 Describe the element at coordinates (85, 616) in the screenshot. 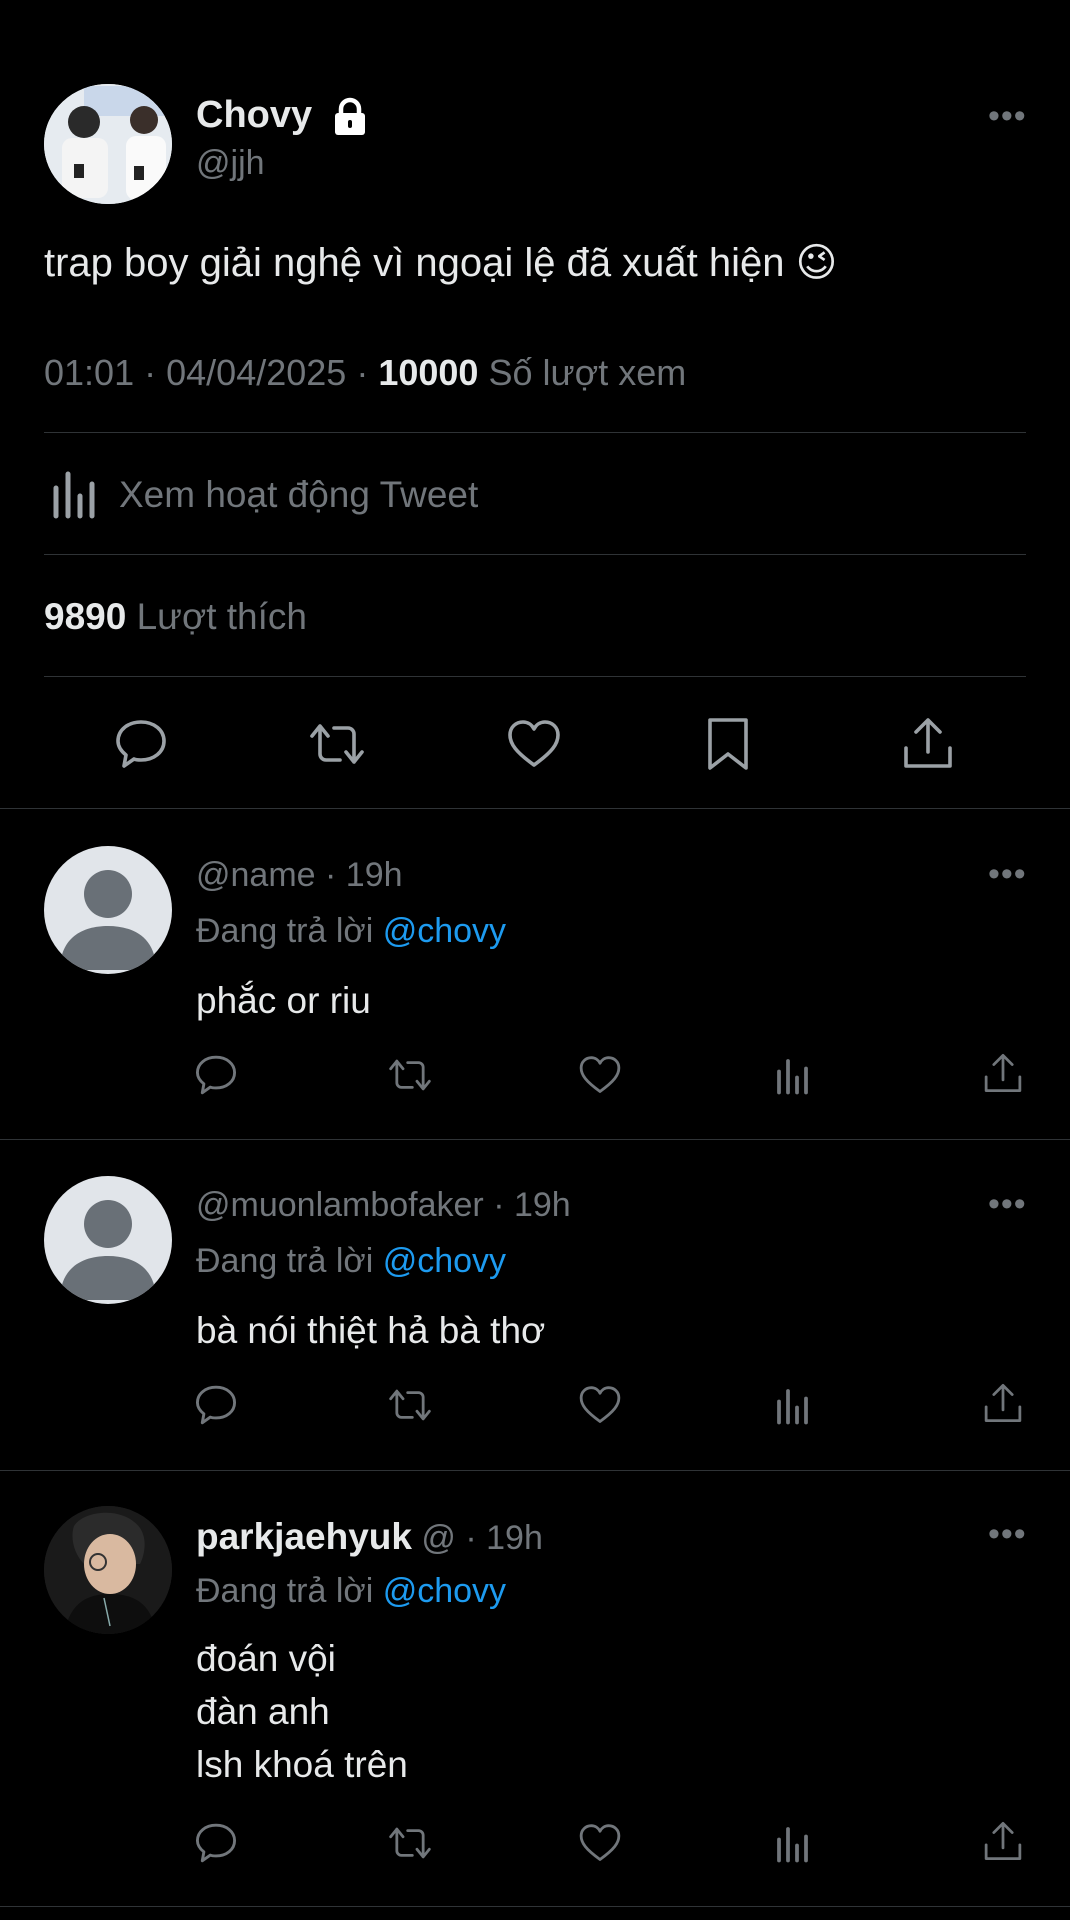

I see `likes-count: 9890` at that location.